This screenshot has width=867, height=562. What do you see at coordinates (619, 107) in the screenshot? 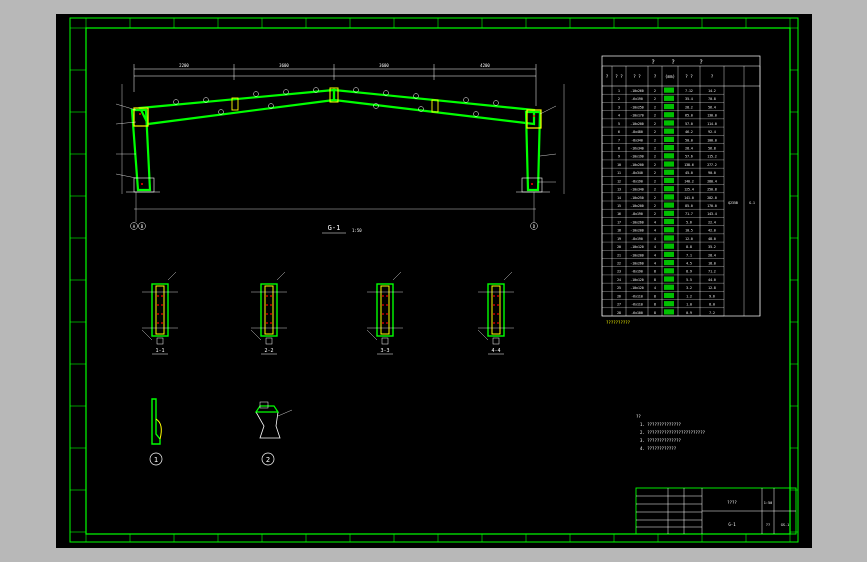
I see `table-cell: 3` at bounding box center [619, 107].